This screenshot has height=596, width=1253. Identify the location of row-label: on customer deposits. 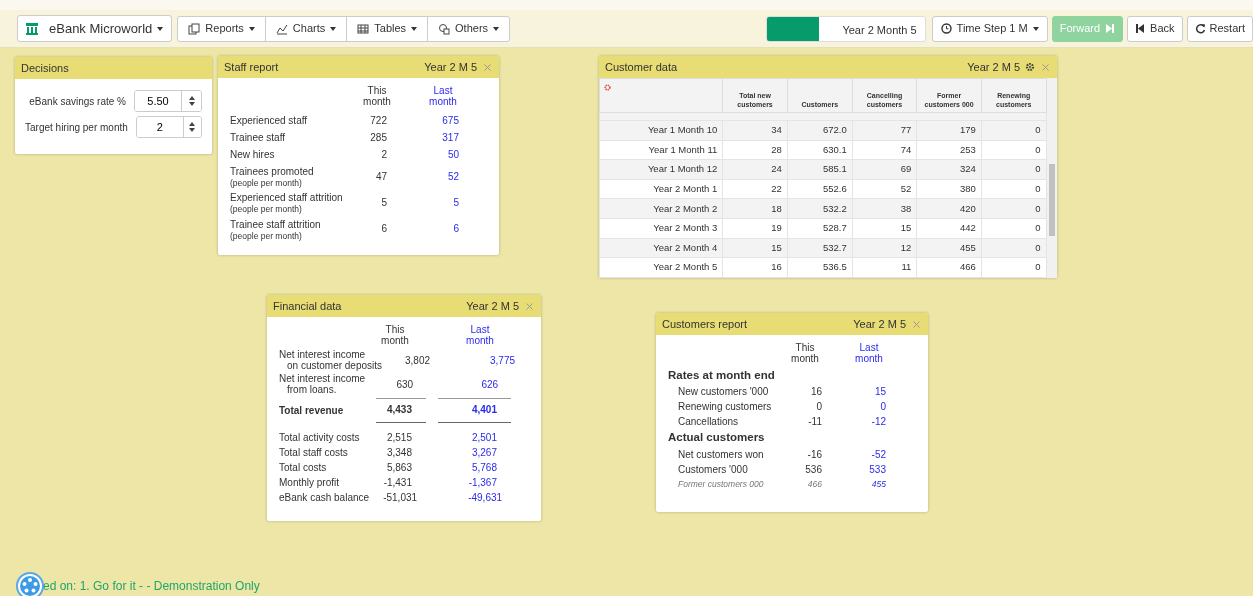
(334, 365).